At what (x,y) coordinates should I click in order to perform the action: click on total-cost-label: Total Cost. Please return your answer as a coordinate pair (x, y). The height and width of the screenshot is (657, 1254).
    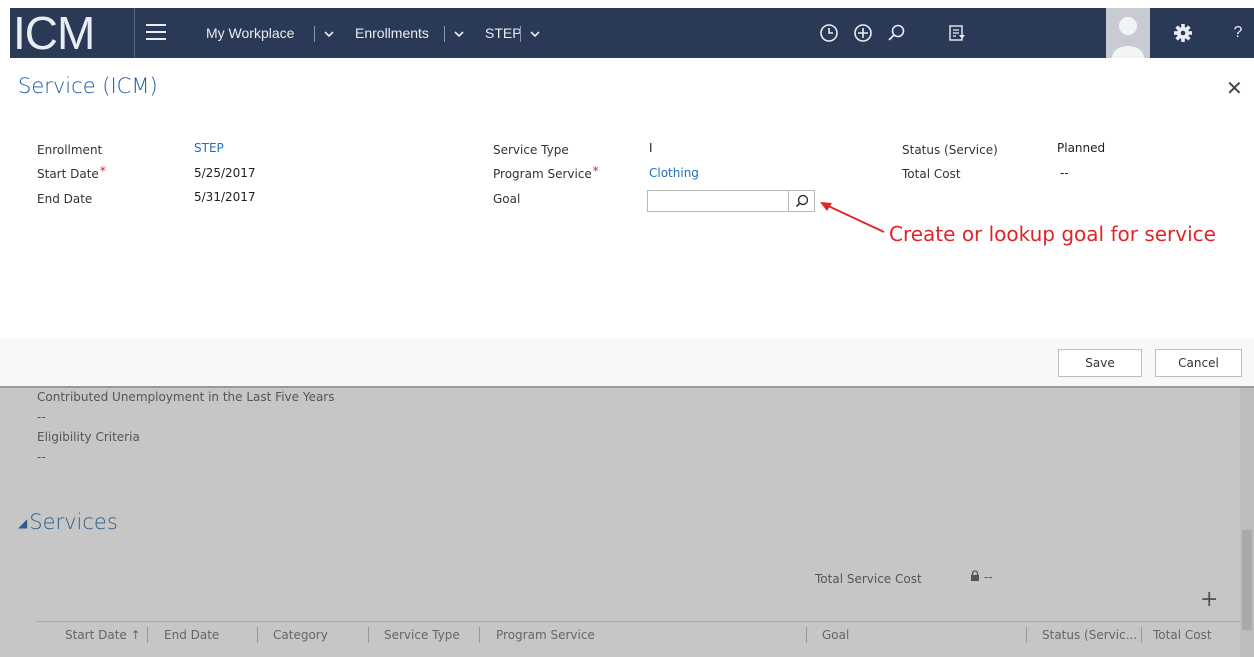
    Looking at the image, I should click on (931, 174).